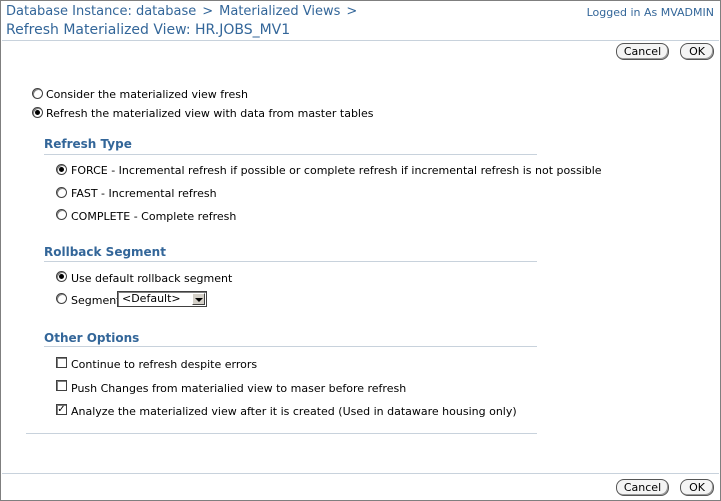 The width and height of the screenshot is (721, 501). Describe the element at coordinates (92, 338) in the screenshot. I see `other-options-header: Other Options` at that location.